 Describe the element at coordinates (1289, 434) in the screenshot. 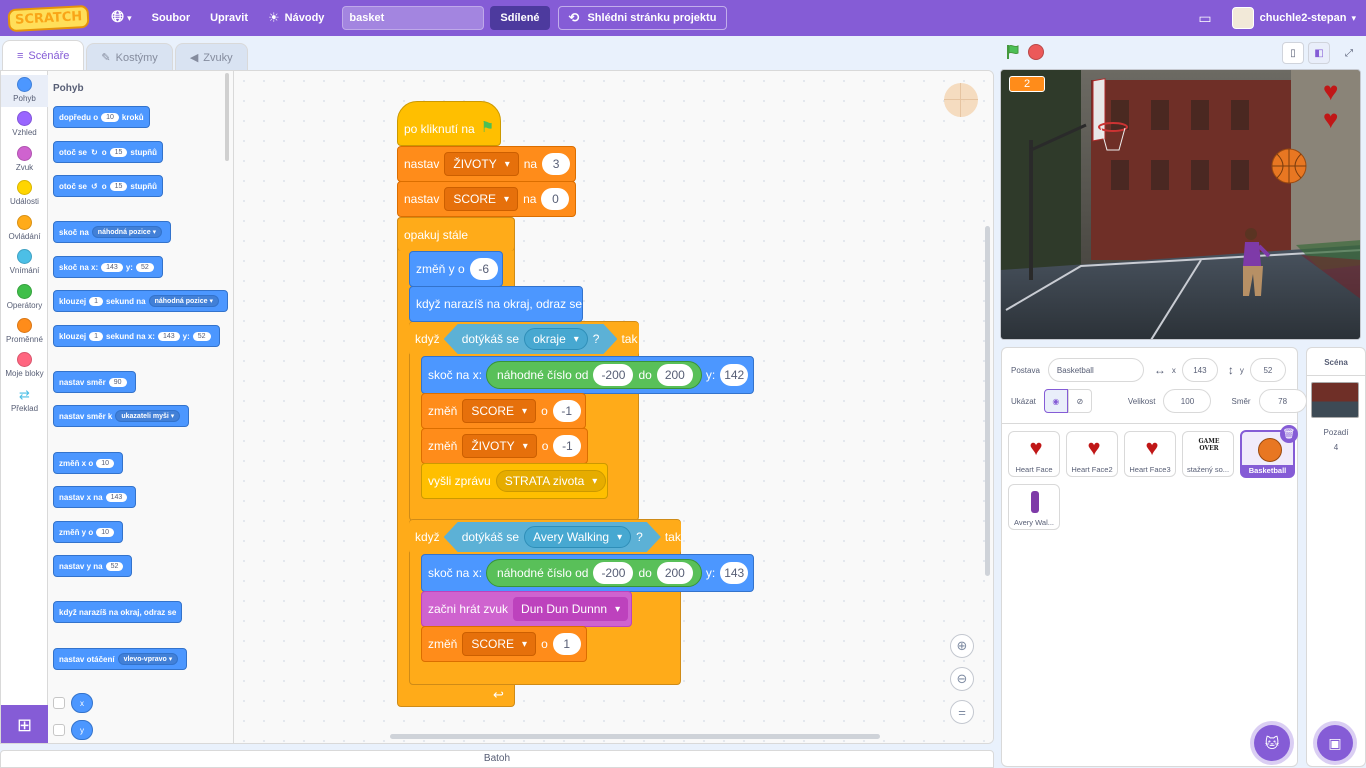

I see `delete-sprite-button: 🗑︎` at that location.